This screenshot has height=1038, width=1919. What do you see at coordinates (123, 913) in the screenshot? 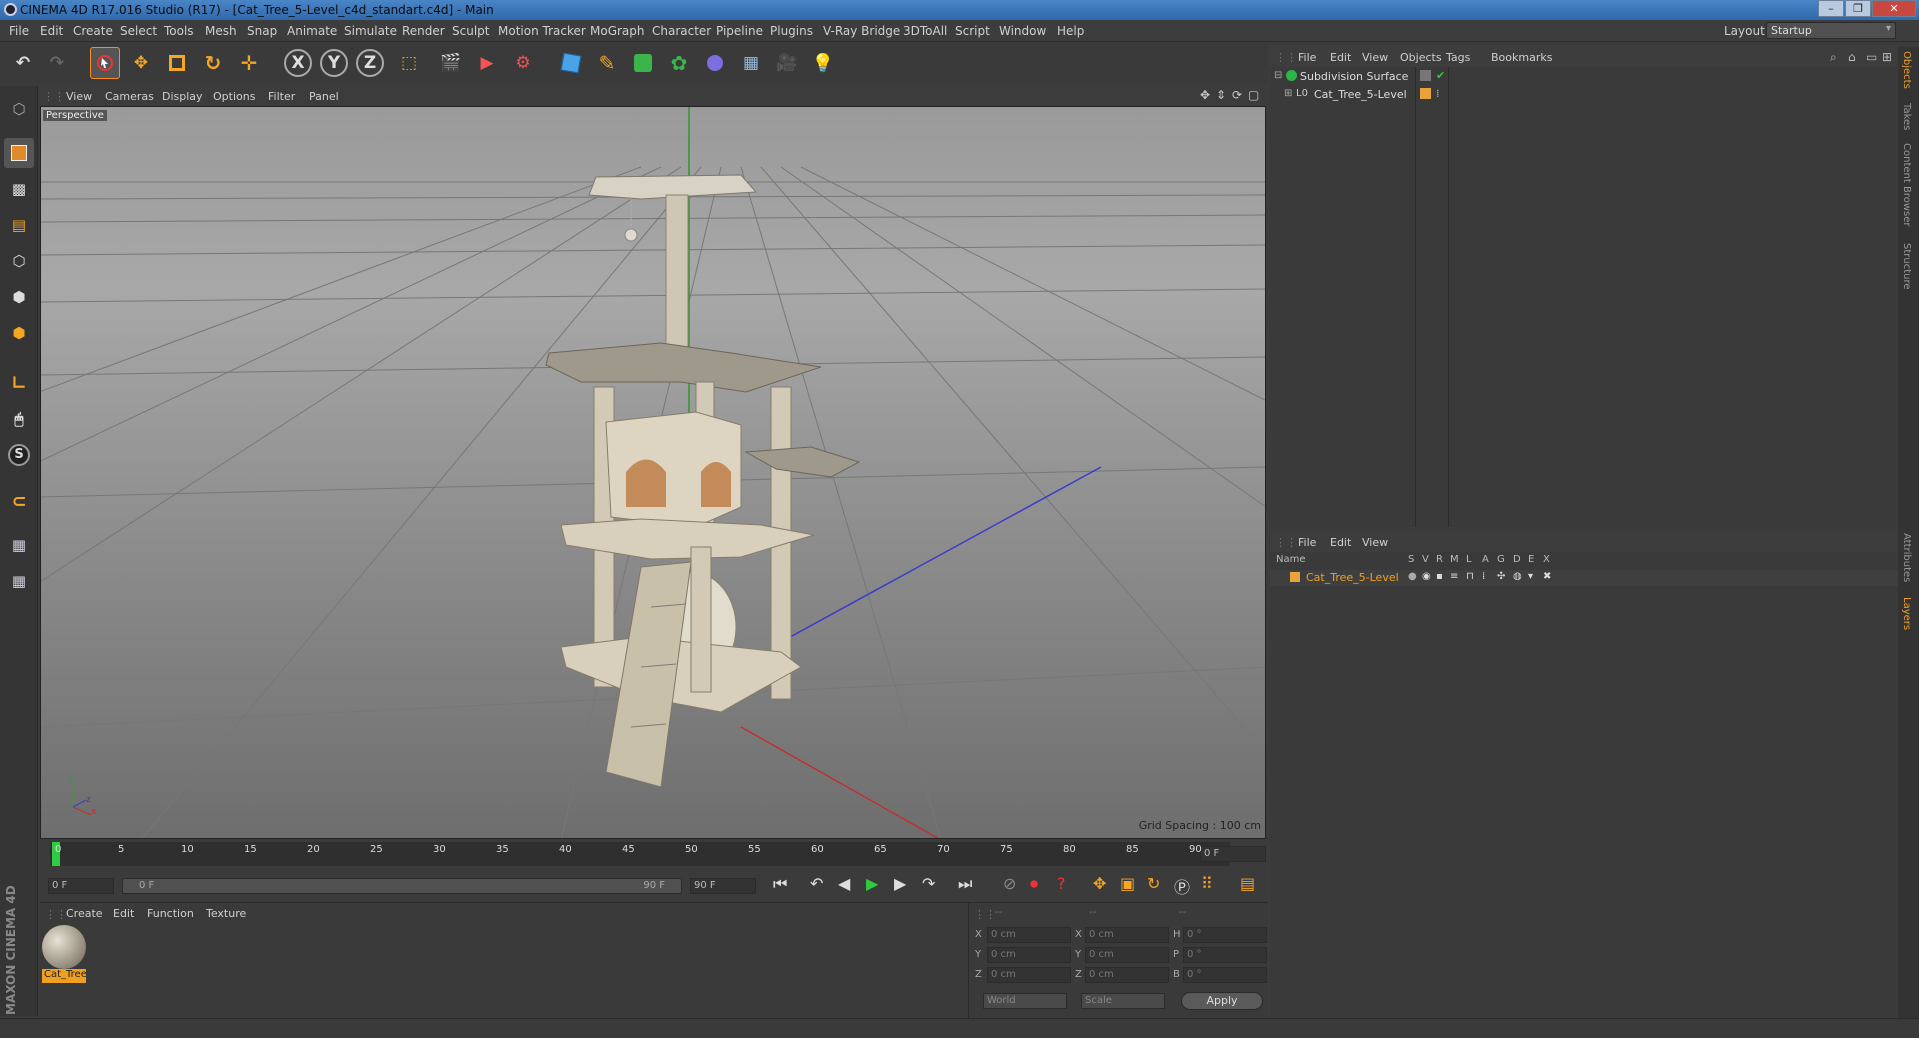
I see `material-menu-edit: Edit` at bounding box center [123, 913].